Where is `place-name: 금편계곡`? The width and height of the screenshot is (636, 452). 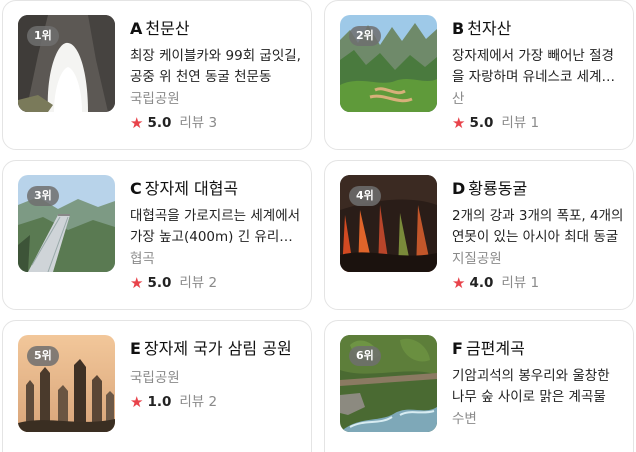
place-name: 금편계곡 is located at coordinates (495, 348).